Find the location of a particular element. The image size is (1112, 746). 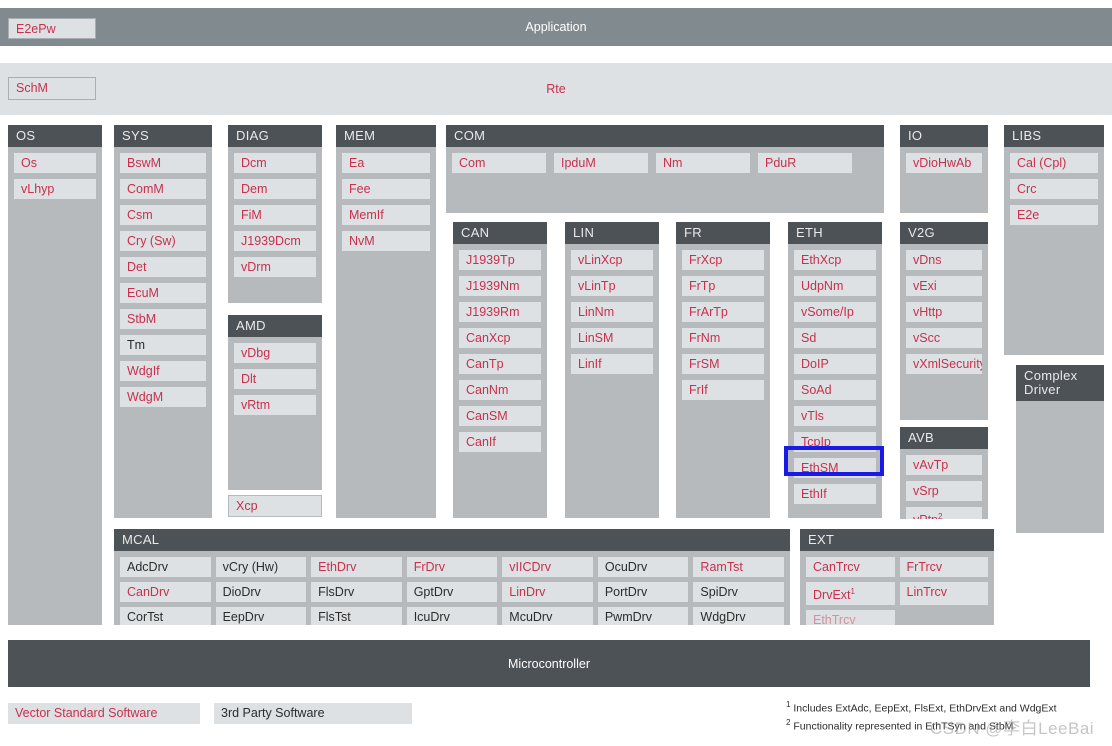

module-label: FiM is located at coordinates (251, 215).